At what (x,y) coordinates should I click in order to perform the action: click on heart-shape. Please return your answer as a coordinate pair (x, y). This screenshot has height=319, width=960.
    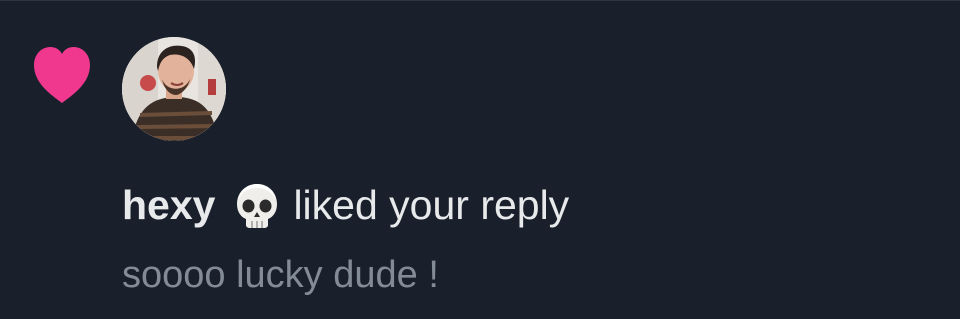
    Looking at the image, I should click on (62, 75).